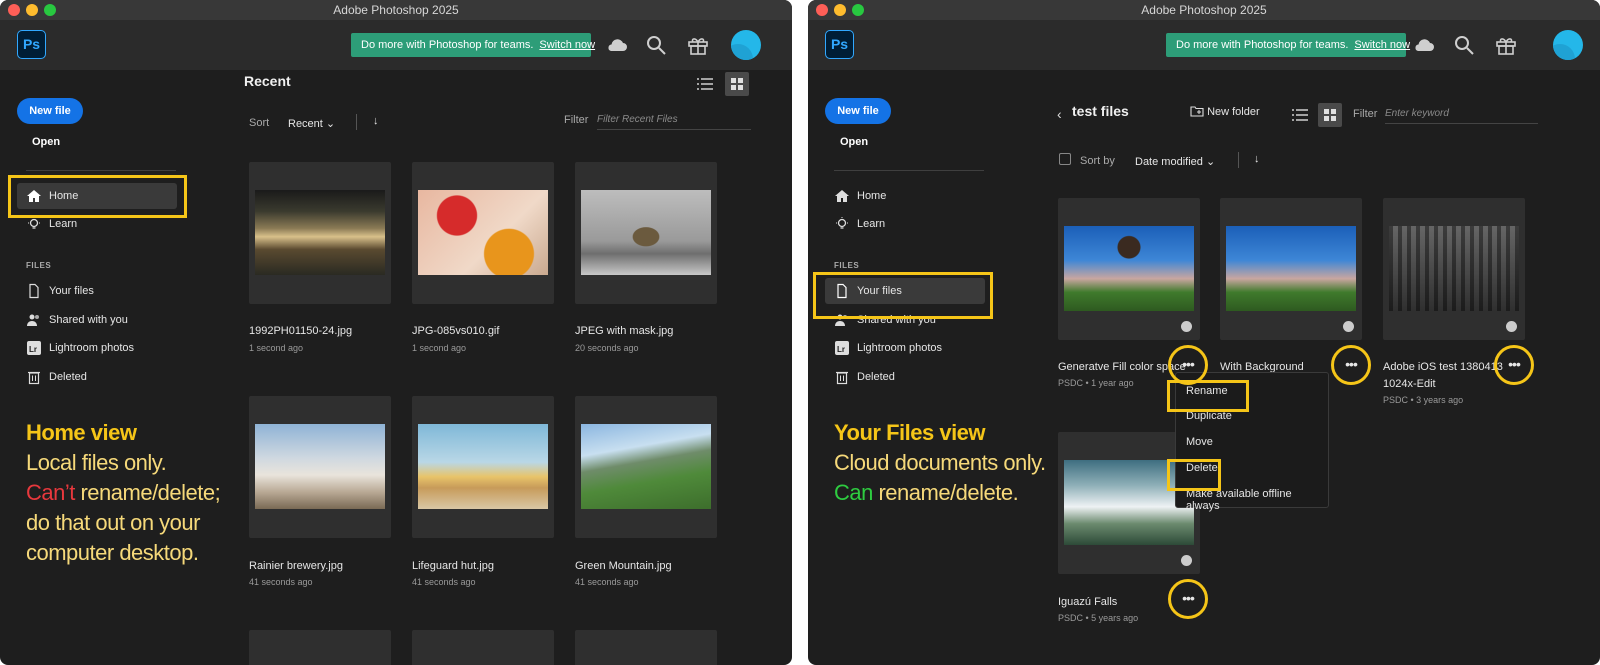  What do you see at coordinates (853, 492) in the screenshot?
I see `annotation-positive: Can` at bounding box center [853, 492].